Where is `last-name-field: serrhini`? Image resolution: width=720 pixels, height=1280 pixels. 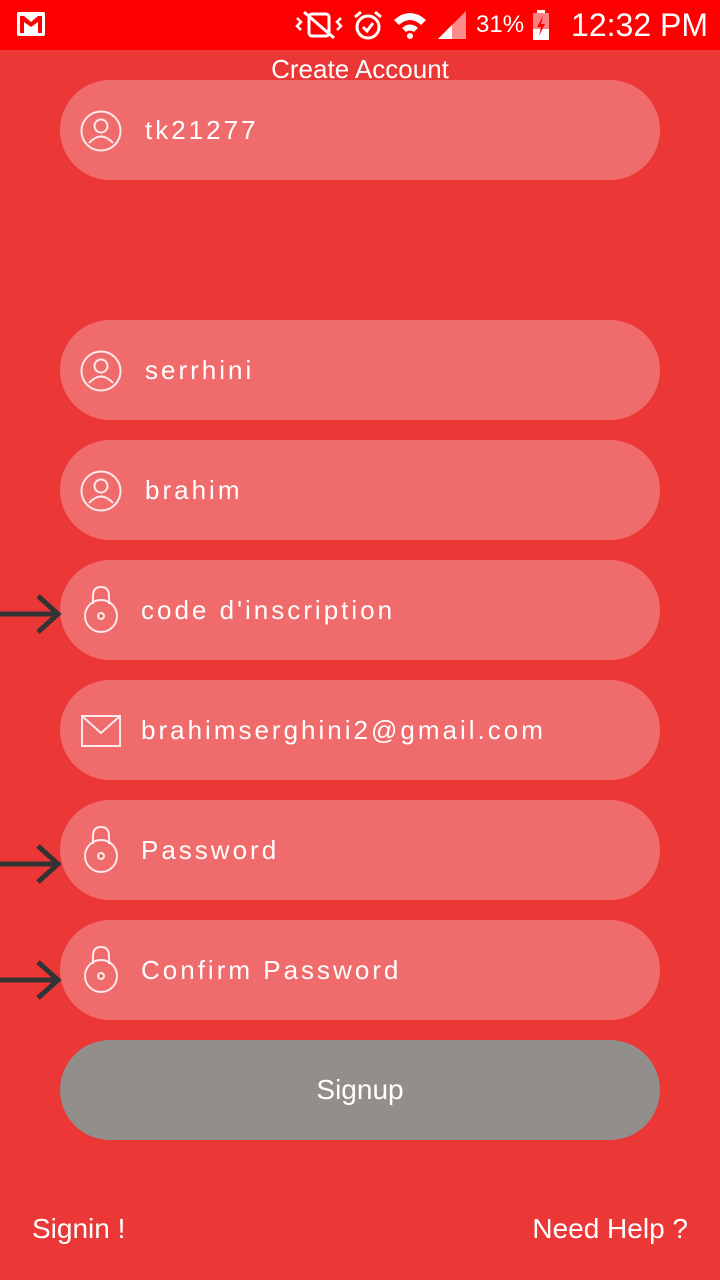 last-name-field: serrhini is located at coordinates (360, 370).